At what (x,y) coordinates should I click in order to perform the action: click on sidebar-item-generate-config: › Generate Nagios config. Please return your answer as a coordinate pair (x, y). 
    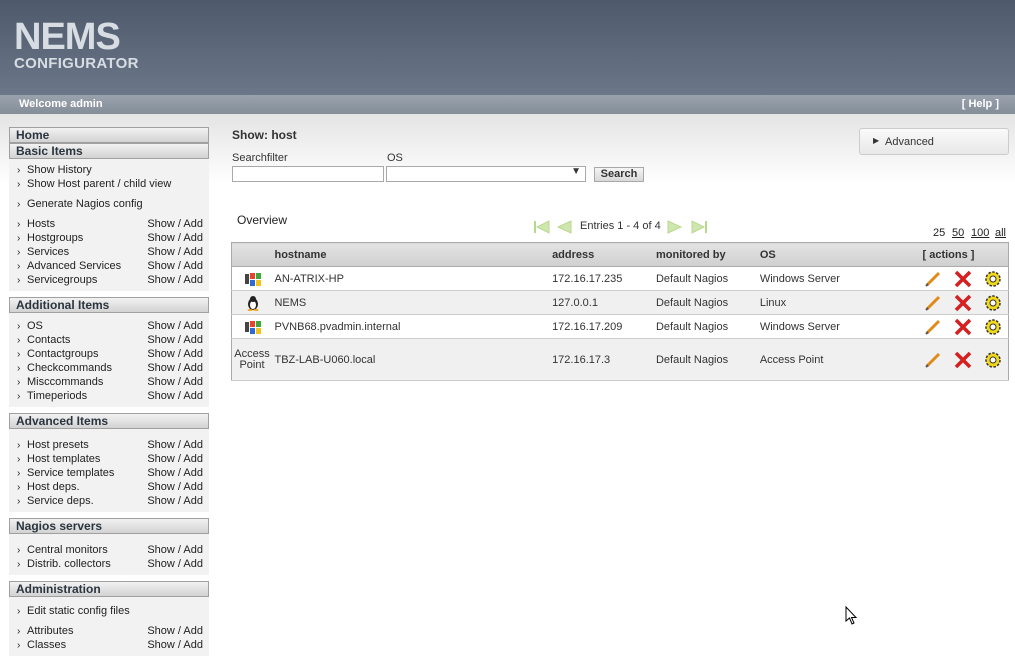
    Looking at the image, I should click on (109, 204).